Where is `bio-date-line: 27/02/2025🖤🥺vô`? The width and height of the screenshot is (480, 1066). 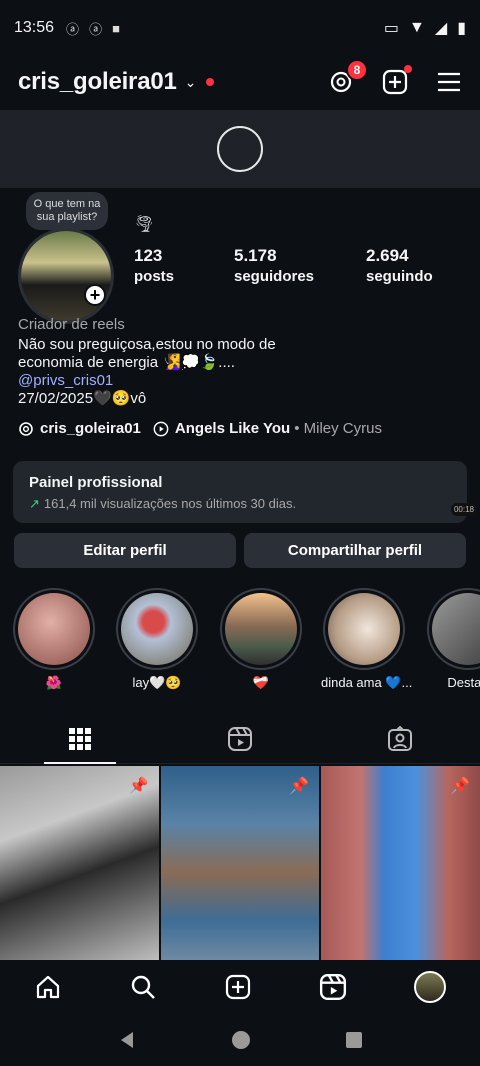
bio-date-line: 27/02/2025🖤🥺vô is located at coordinates (82, 398).